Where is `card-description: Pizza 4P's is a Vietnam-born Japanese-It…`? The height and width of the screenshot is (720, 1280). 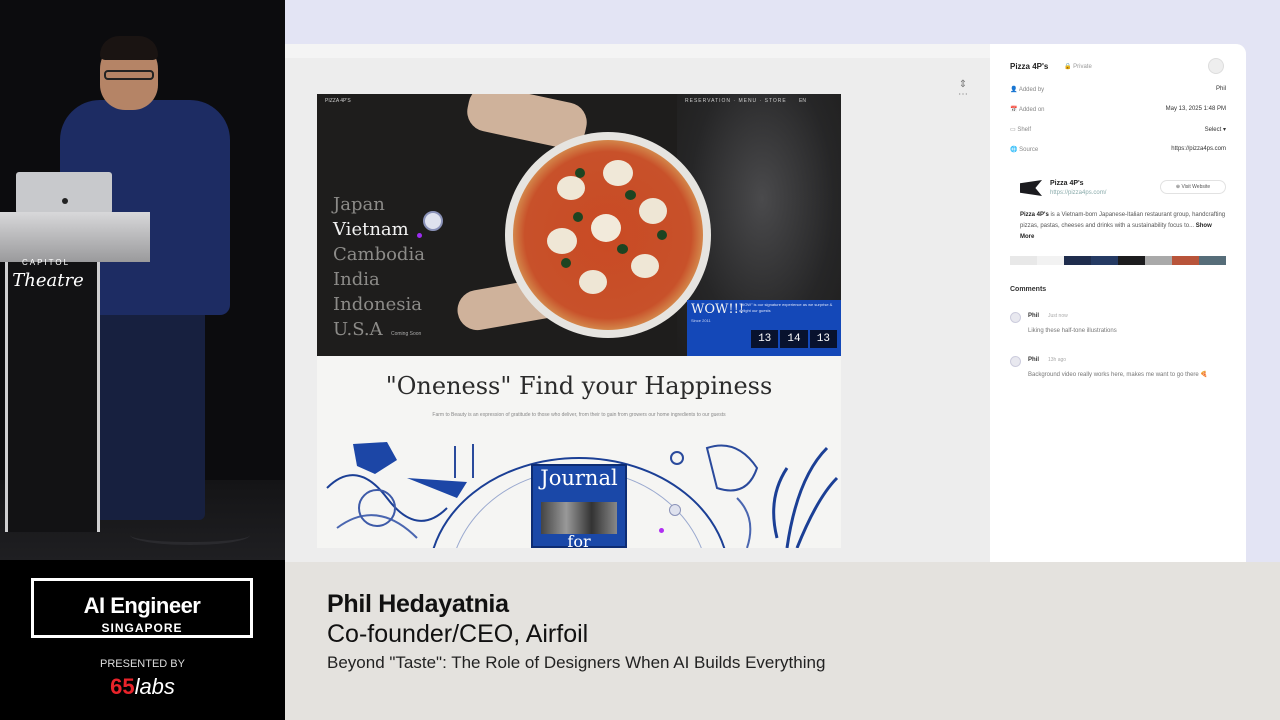 card-description: Pizza 4P's is a Vietnam-born Japanese-It… is located at coordinates (1123, 226).